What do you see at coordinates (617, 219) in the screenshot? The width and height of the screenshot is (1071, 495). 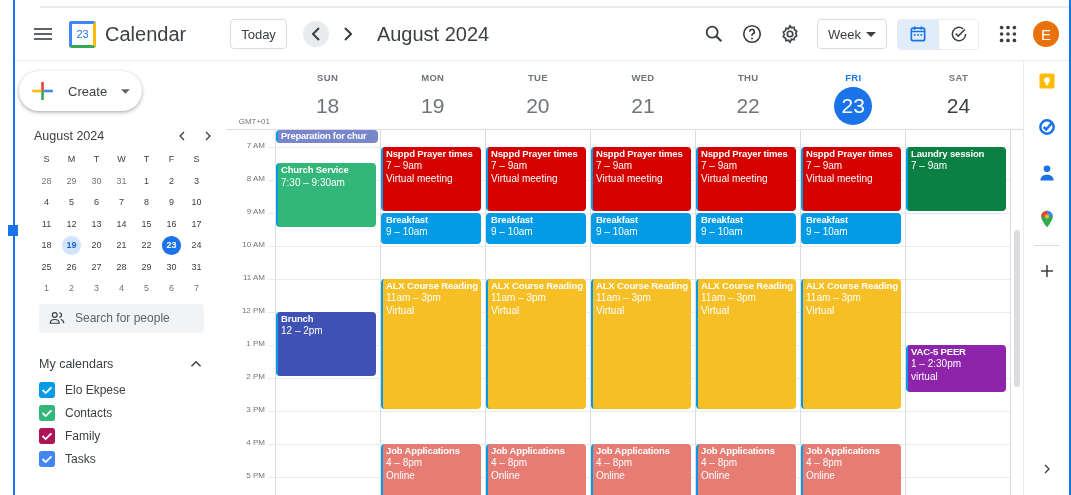 I see `event-title: Breakfast` at bounding box center [617, 219].